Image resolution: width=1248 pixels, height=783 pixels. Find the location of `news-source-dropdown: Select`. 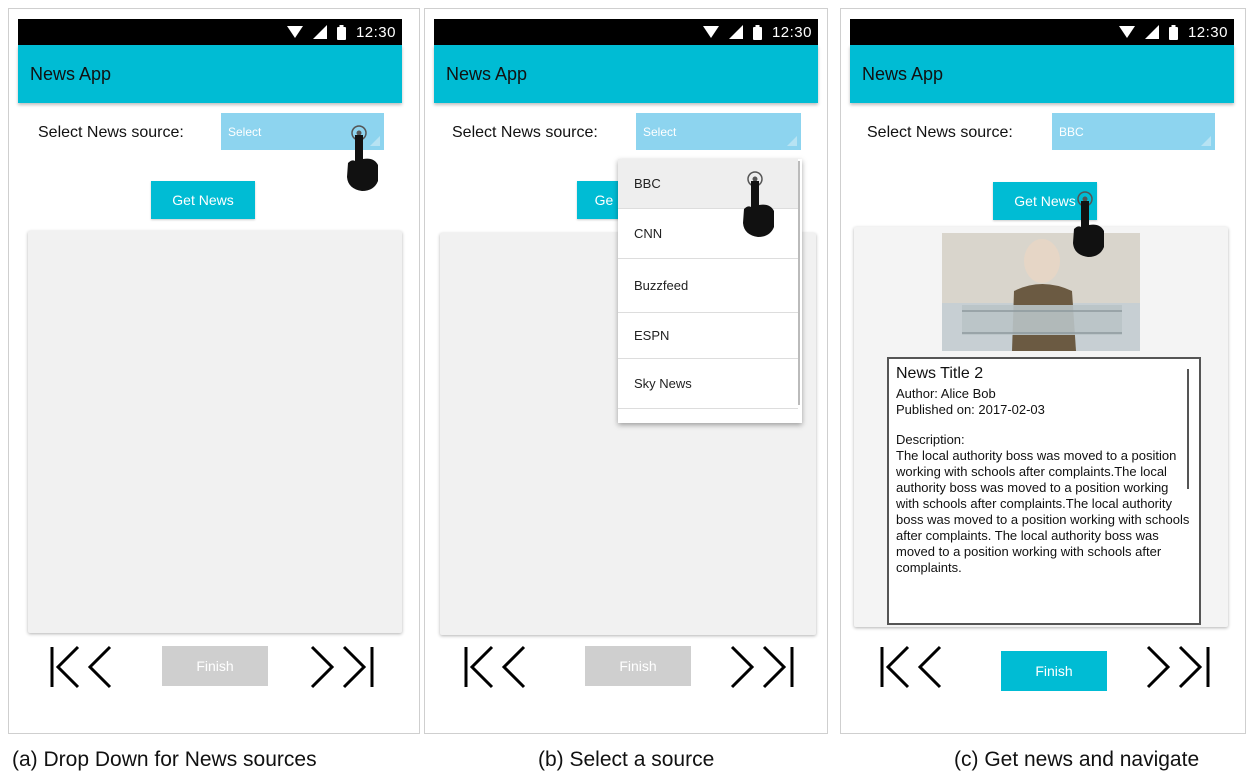

news-source-dropdown: Select is located at coordinates (718, 131).